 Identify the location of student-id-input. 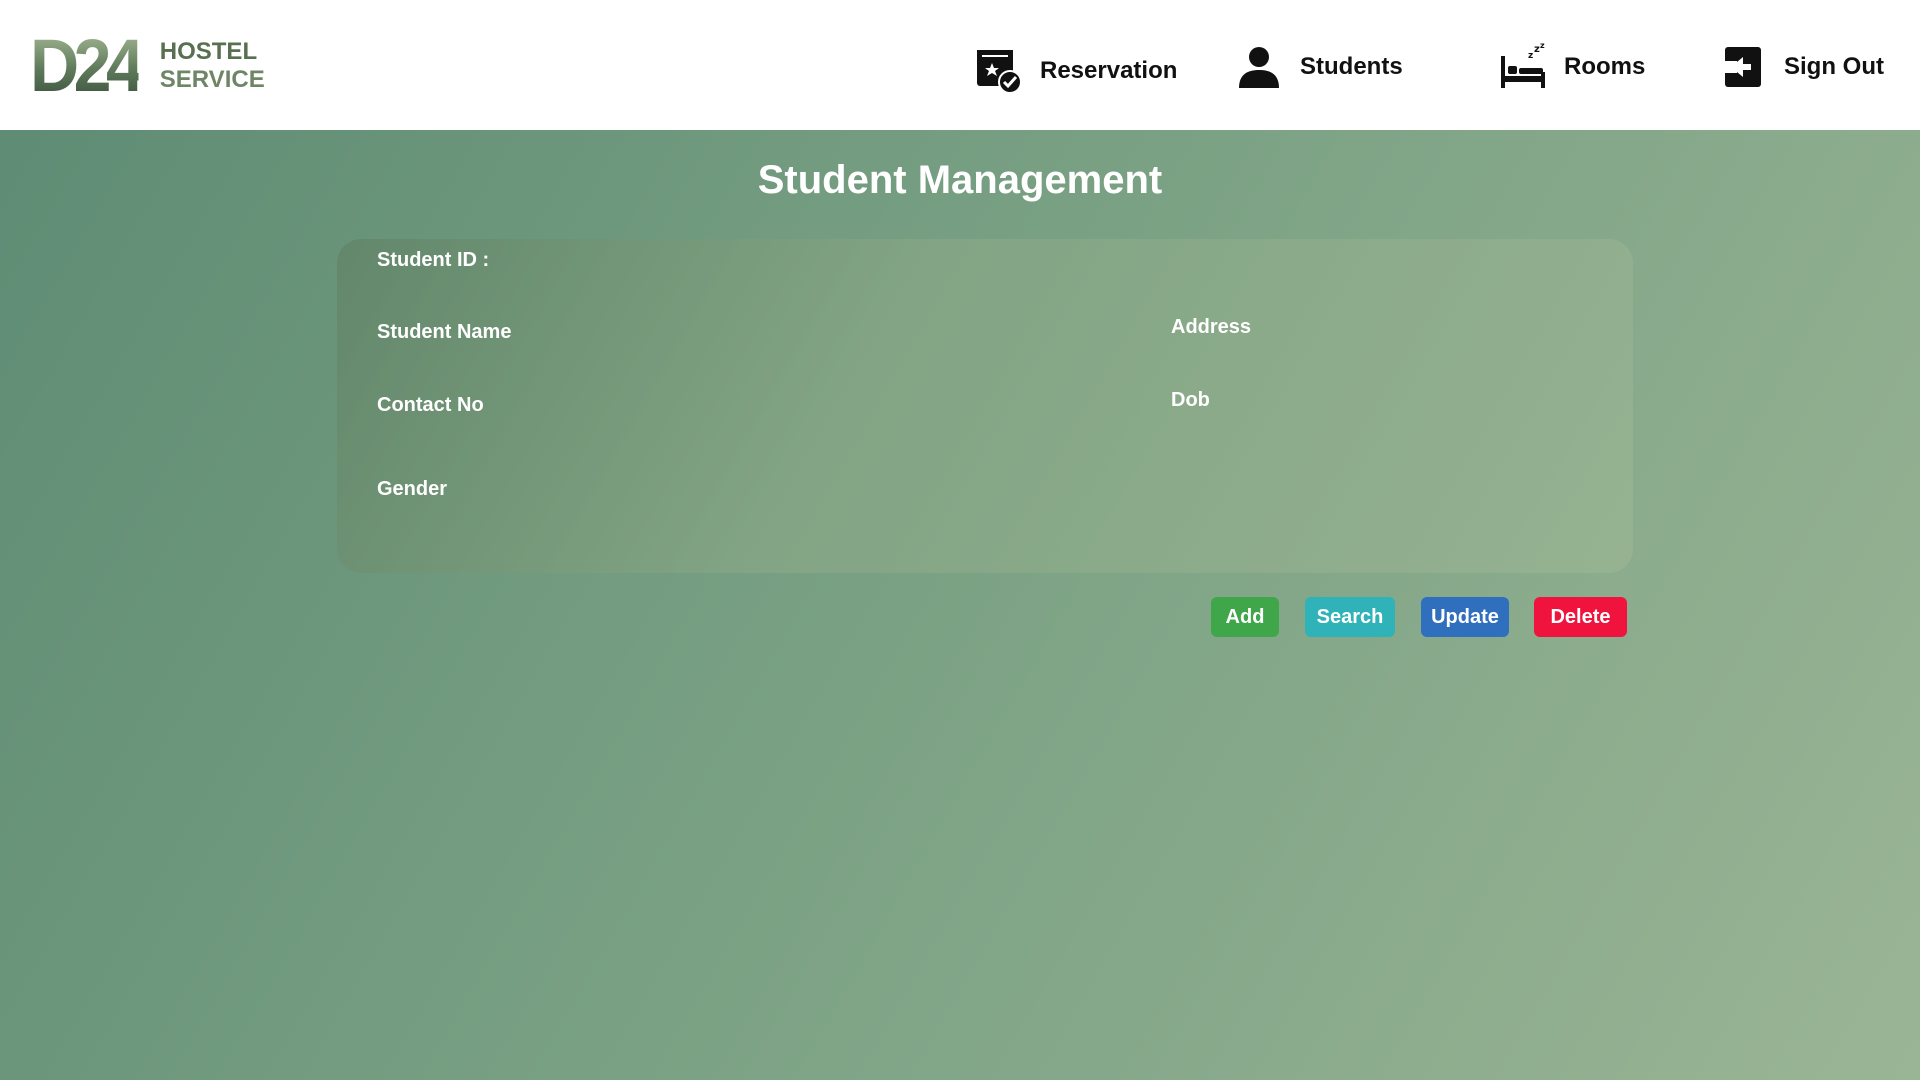
(839, 261).